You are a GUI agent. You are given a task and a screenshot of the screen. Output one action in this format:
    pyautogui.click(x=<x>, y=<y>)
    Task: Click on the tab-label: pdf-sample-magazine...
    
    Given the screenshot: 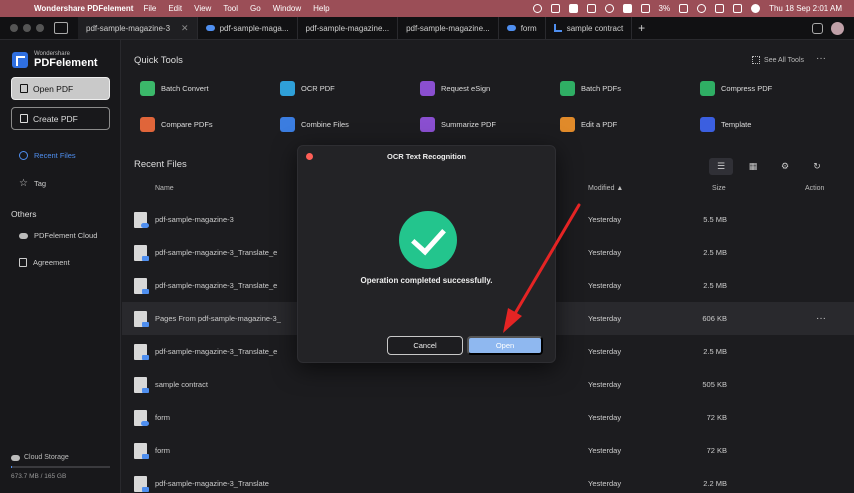 What is the action you would take?
    pyautogui.click(x=347, y=28)
    